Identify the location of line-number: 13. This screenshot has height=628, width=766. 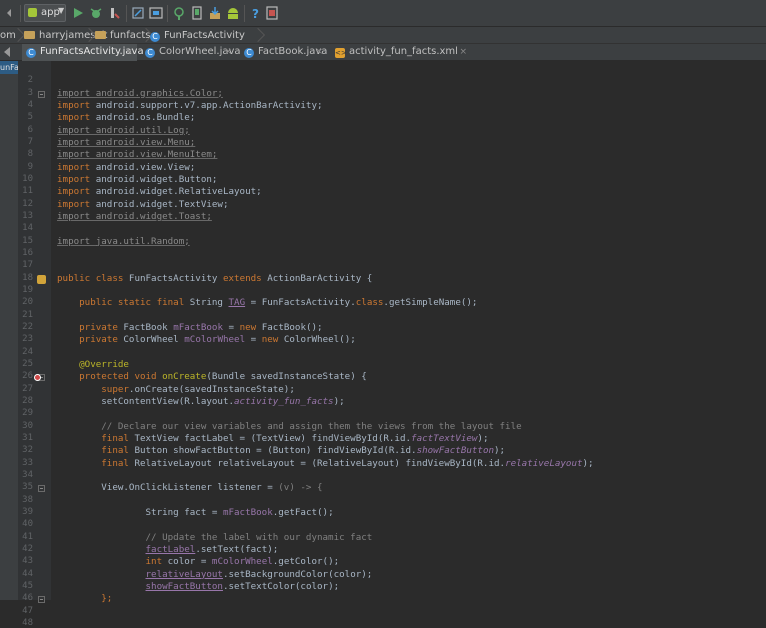
(27, 215).